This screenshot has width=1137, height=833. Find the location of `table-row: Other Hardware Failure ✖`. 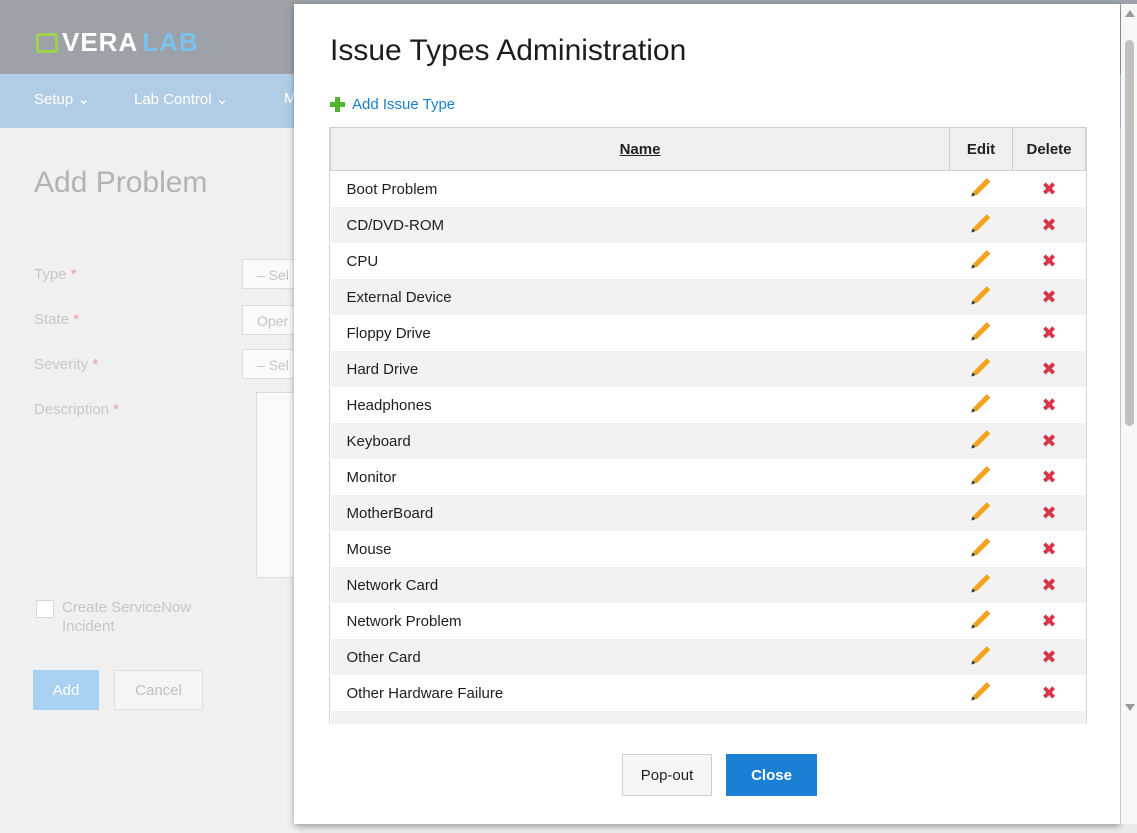

table-row: Other Hardware Failure ✖ is located at coordinates (708, 693).